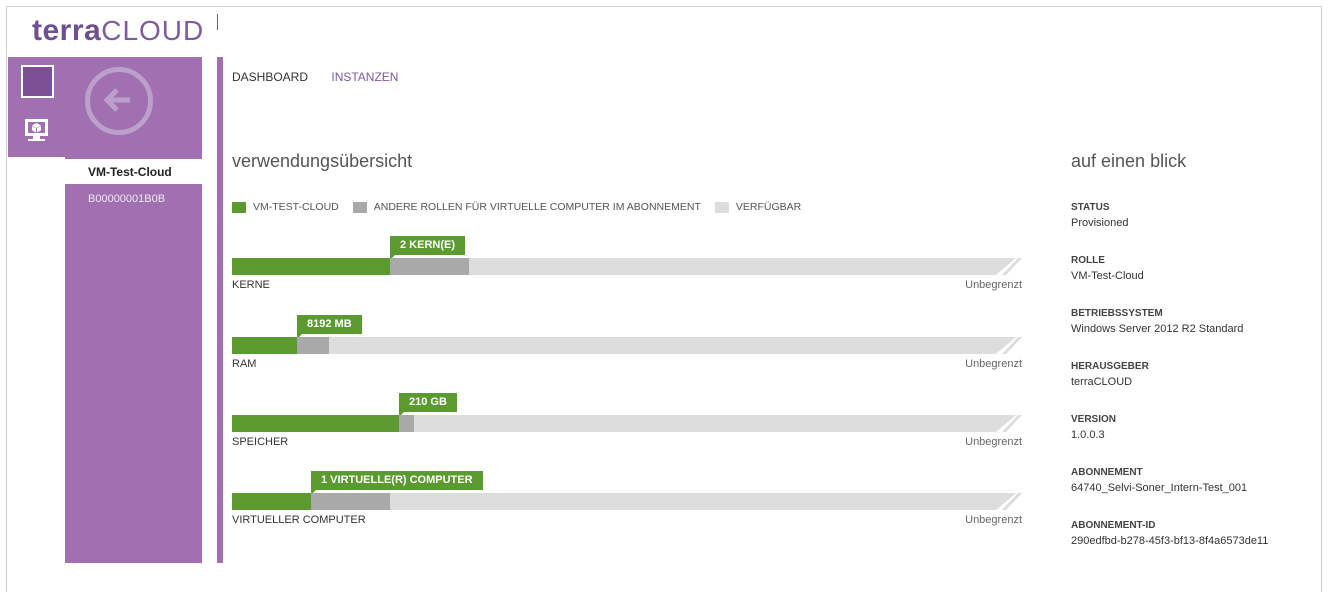  Describe the element at coordinates (1196, 280) in the screenshot. I see `glance-item-role: ROLLE VM-Test-Cloud` at that location.